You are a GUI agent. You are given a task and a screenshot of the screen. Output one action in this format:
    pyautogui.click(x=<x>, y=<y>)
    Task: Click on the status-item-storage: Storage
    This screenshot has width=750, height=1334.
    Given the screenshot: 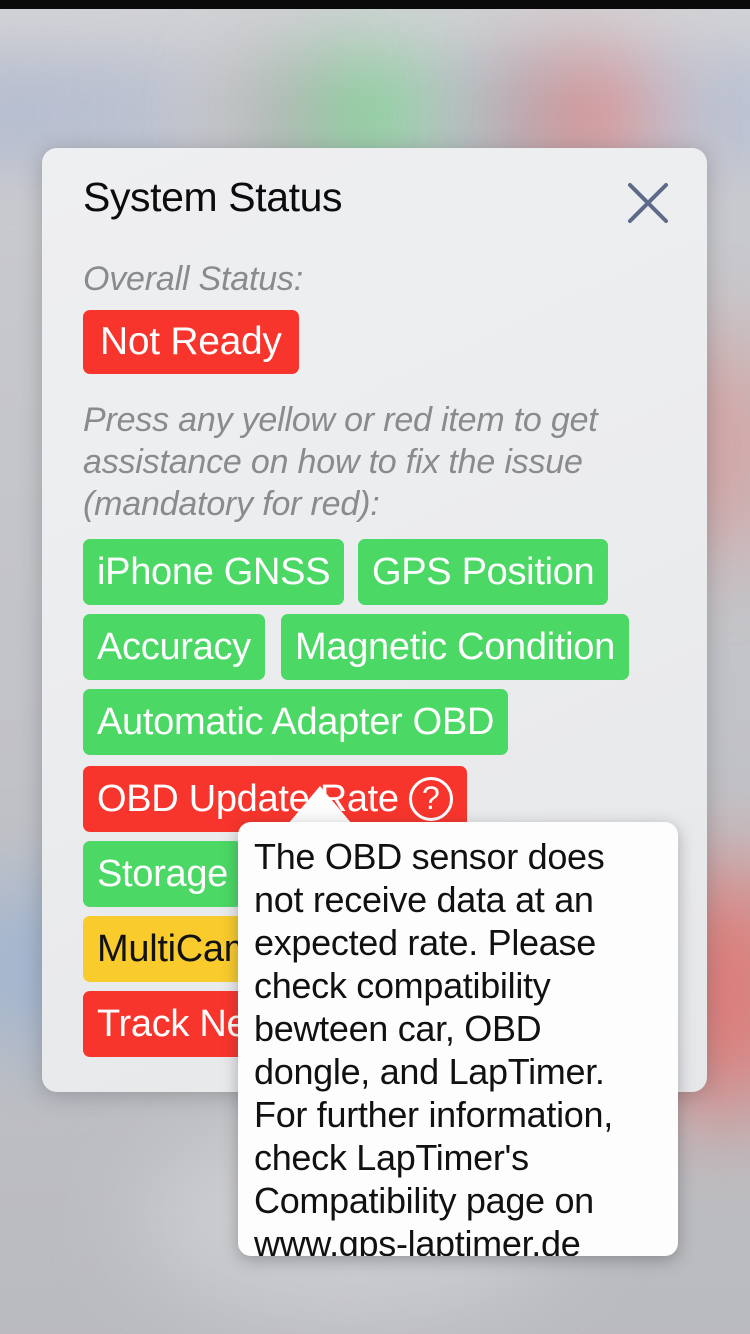 What is the action you would take?
    pyautogui.click(x=162, y=874)
    